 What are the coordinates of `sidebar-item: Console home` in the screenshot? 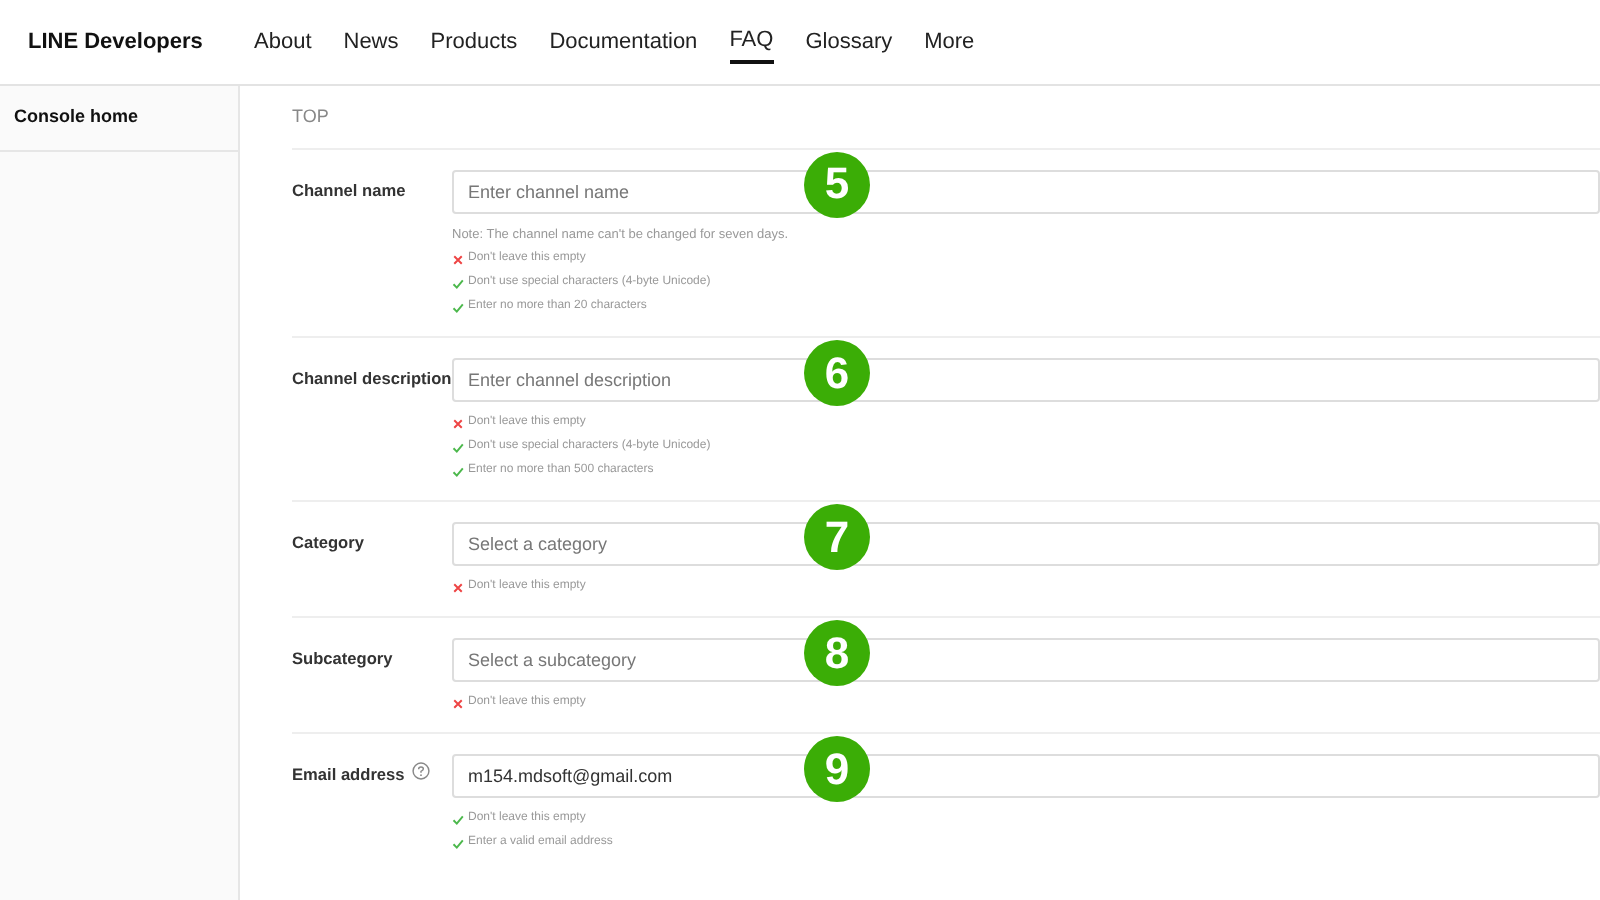 It's located at (119, 118).